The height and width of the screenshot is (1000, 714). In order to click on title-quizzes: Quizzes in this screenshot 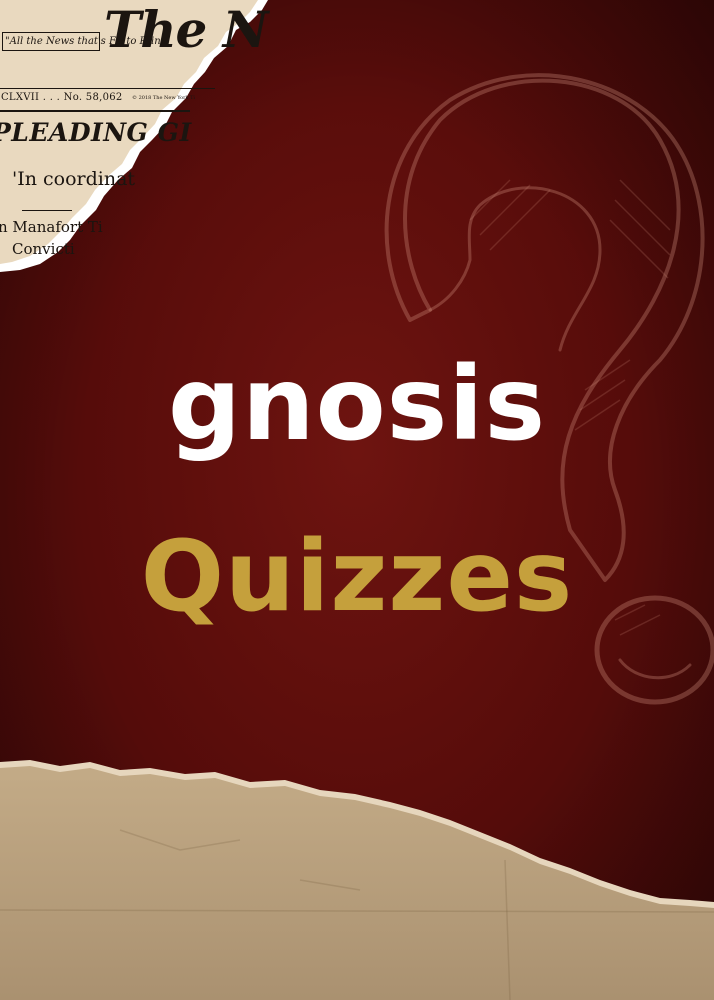, I will do `click(357, 577)`.